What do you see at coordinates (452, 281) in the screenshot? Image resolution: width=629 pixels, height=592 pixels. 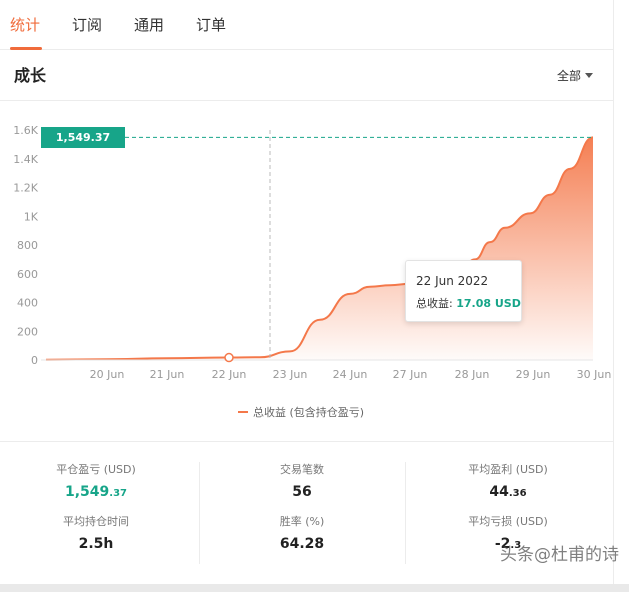 I see `tooltip-date: 22 Jun 2022` at bounding box center [452, 281].